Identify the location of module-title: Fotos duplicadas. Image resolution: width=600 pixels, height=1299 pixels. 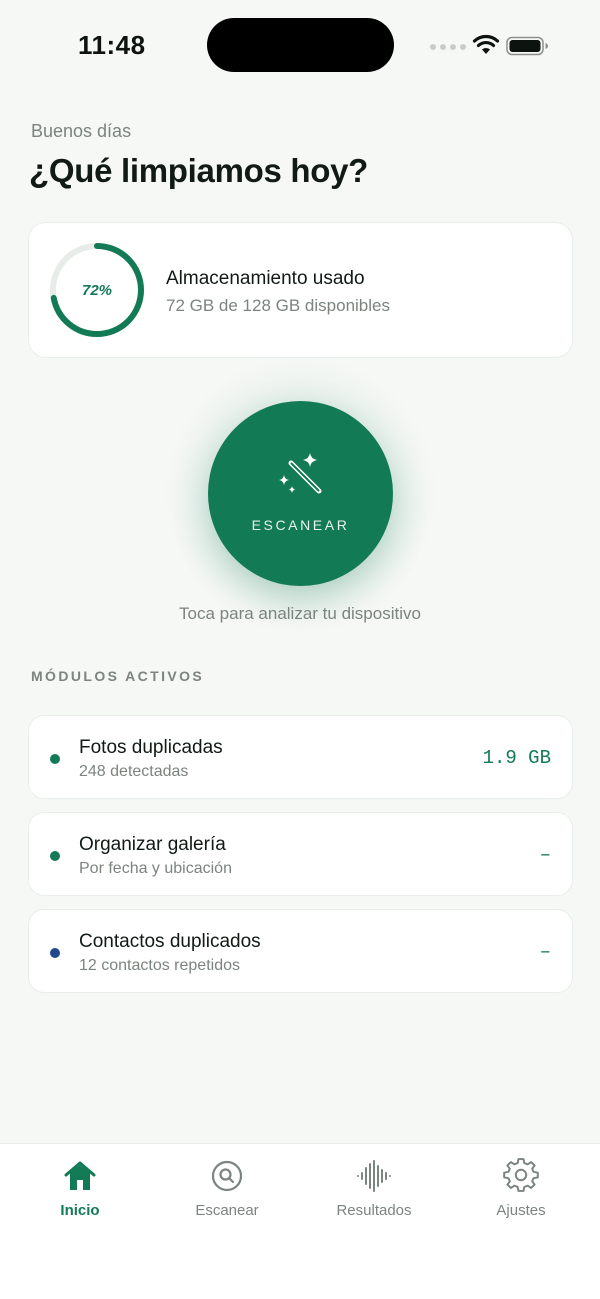
(151, 747).